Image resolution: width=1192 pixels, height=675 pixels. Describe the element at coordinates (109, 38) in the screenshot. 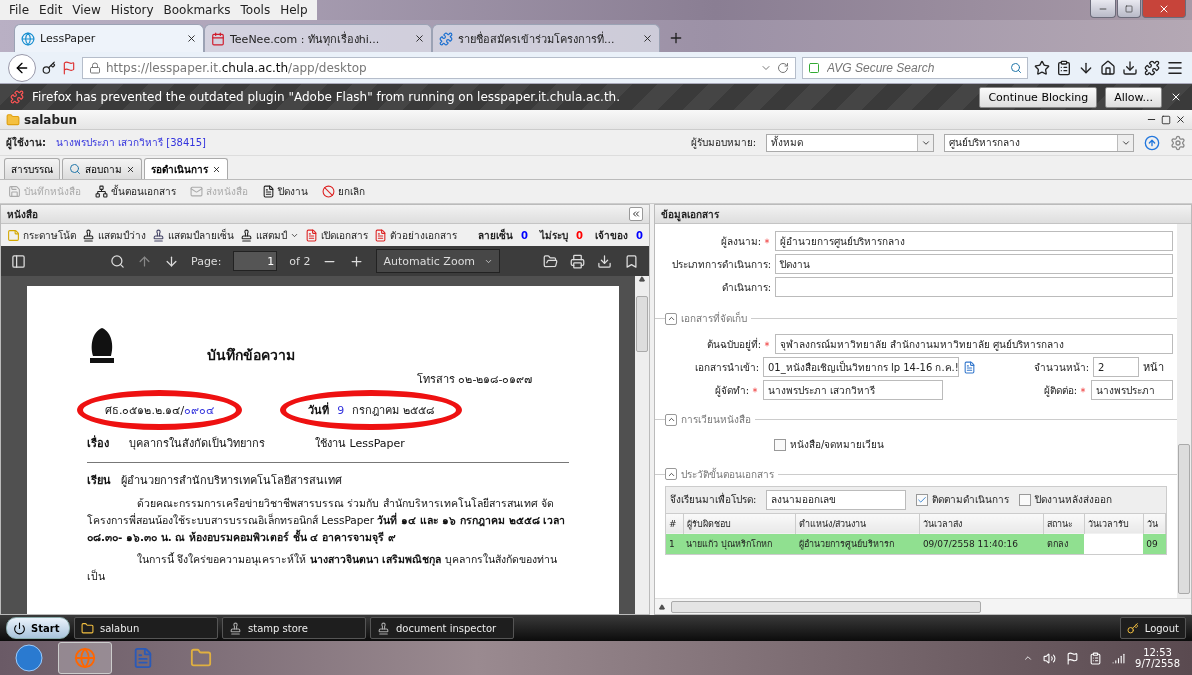

I see `browser-tab: LessPaper` at that location.